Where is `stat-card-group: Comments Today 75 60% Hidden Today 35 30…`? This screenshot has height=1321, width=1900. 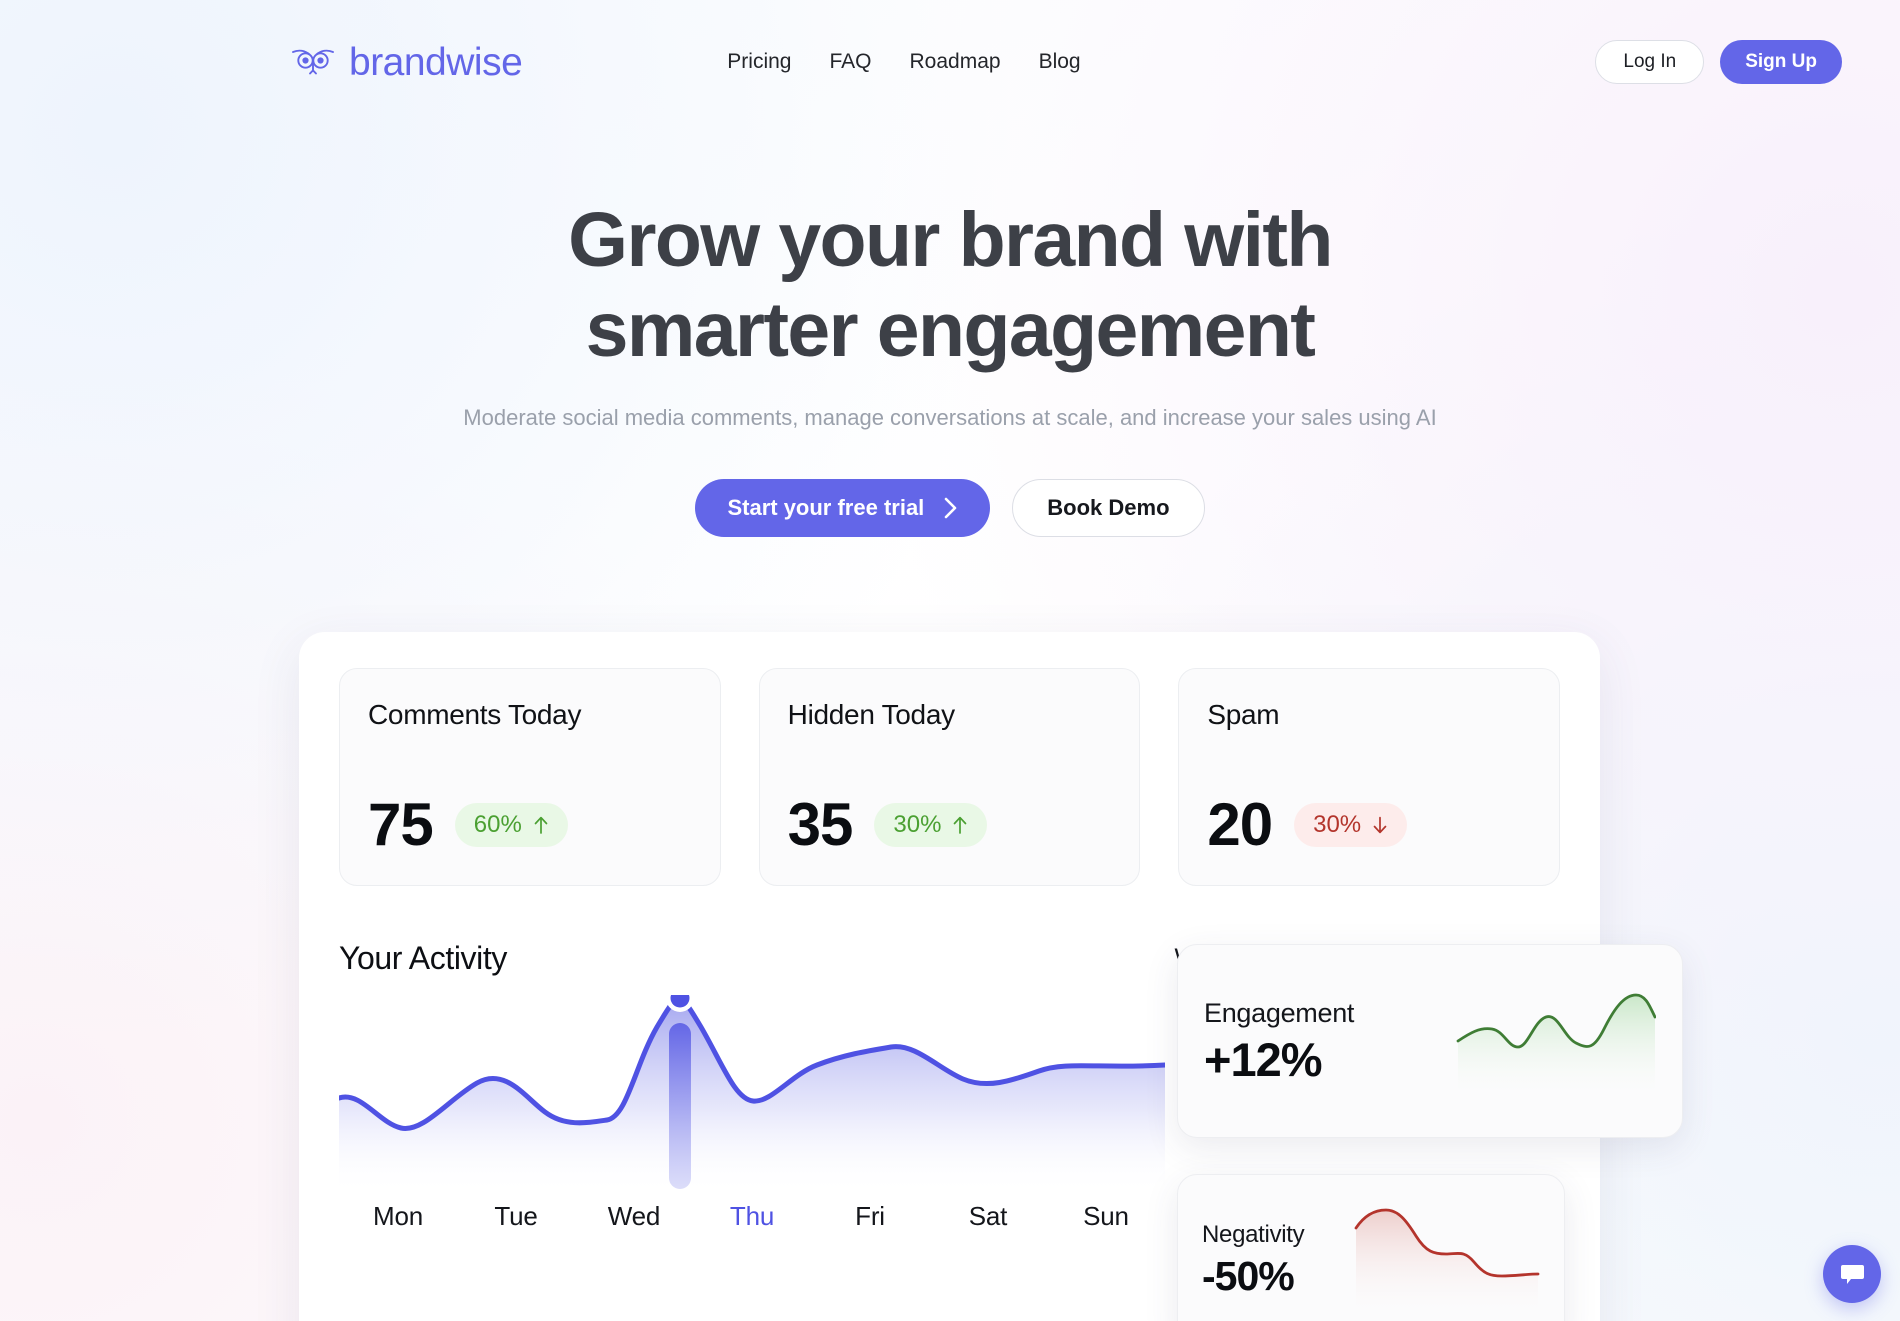
stat-card-group: Comments Today 75 60% Hidden Today 35 30… is located at coordinates (950, 777).